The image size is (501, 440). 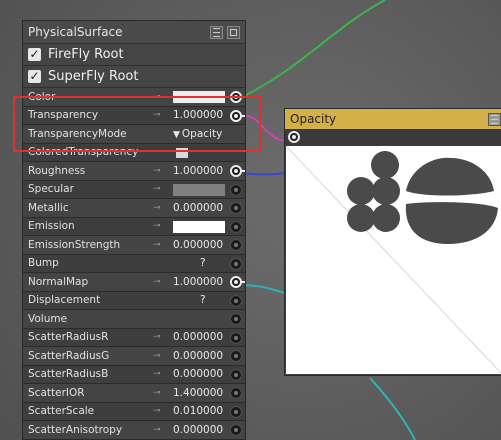 What do you see at coordinates (75, 429) in the screenshot?
I see `property-label: ScatterAnisotropy` at bounding box center [75, 429].